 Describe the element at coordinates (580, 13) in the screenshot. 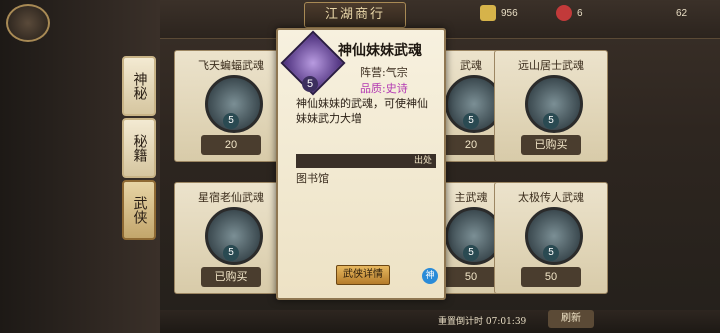

I see `gem-value: 6` at that location.